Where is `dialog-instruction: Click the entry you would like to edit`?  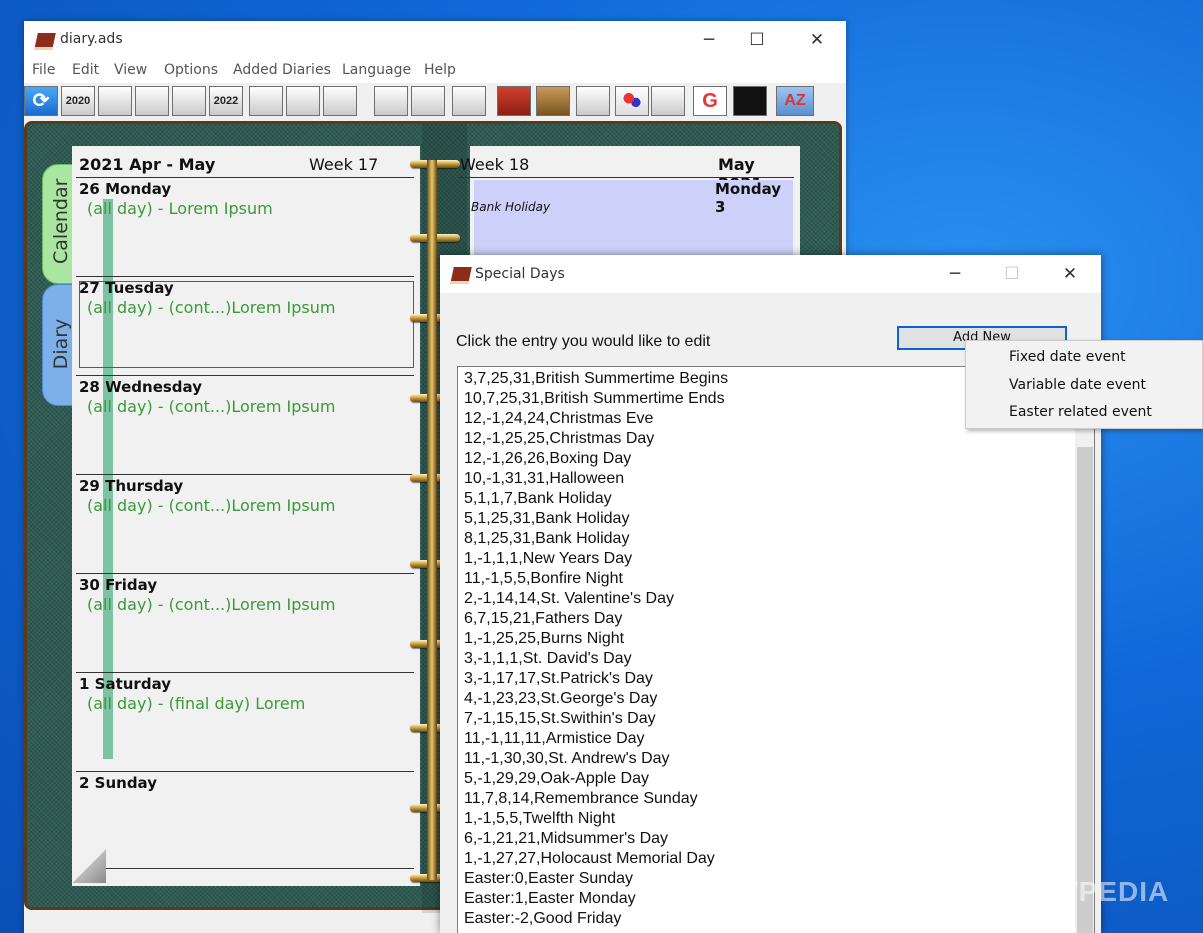
dialog-instruction: Click the entry you would like to edit is located at coordinates (583, 341).